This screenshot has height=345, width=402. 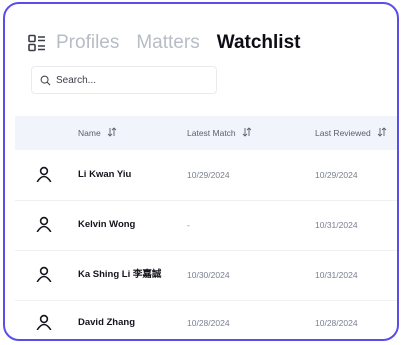 I want to click on table-row: Ka Shing Li 李嘉誠 10/30/2024 10/31/2024, so click(x=206, y=275).